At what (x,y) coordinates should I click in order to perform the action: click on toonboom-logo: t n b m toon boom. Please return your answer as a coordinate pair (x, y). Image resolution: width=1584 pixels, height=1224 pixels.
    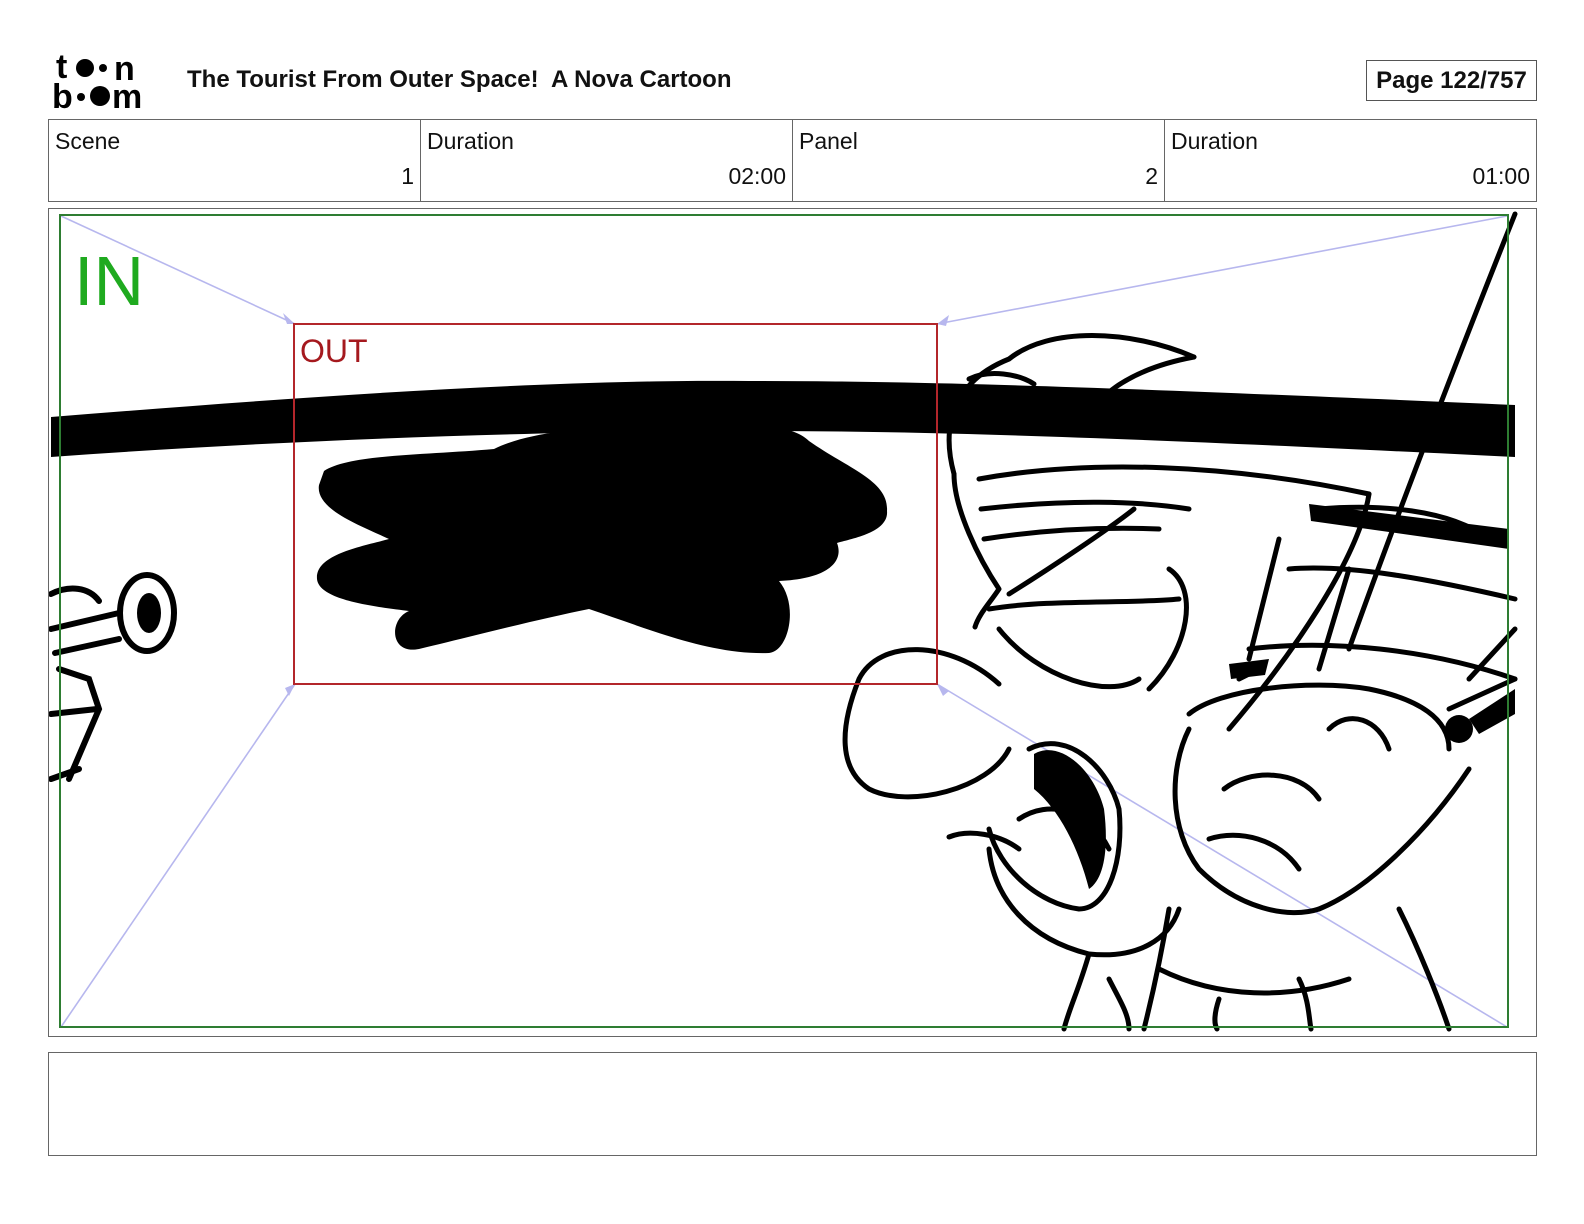
    Looking at the image, I should click on (108, 82).